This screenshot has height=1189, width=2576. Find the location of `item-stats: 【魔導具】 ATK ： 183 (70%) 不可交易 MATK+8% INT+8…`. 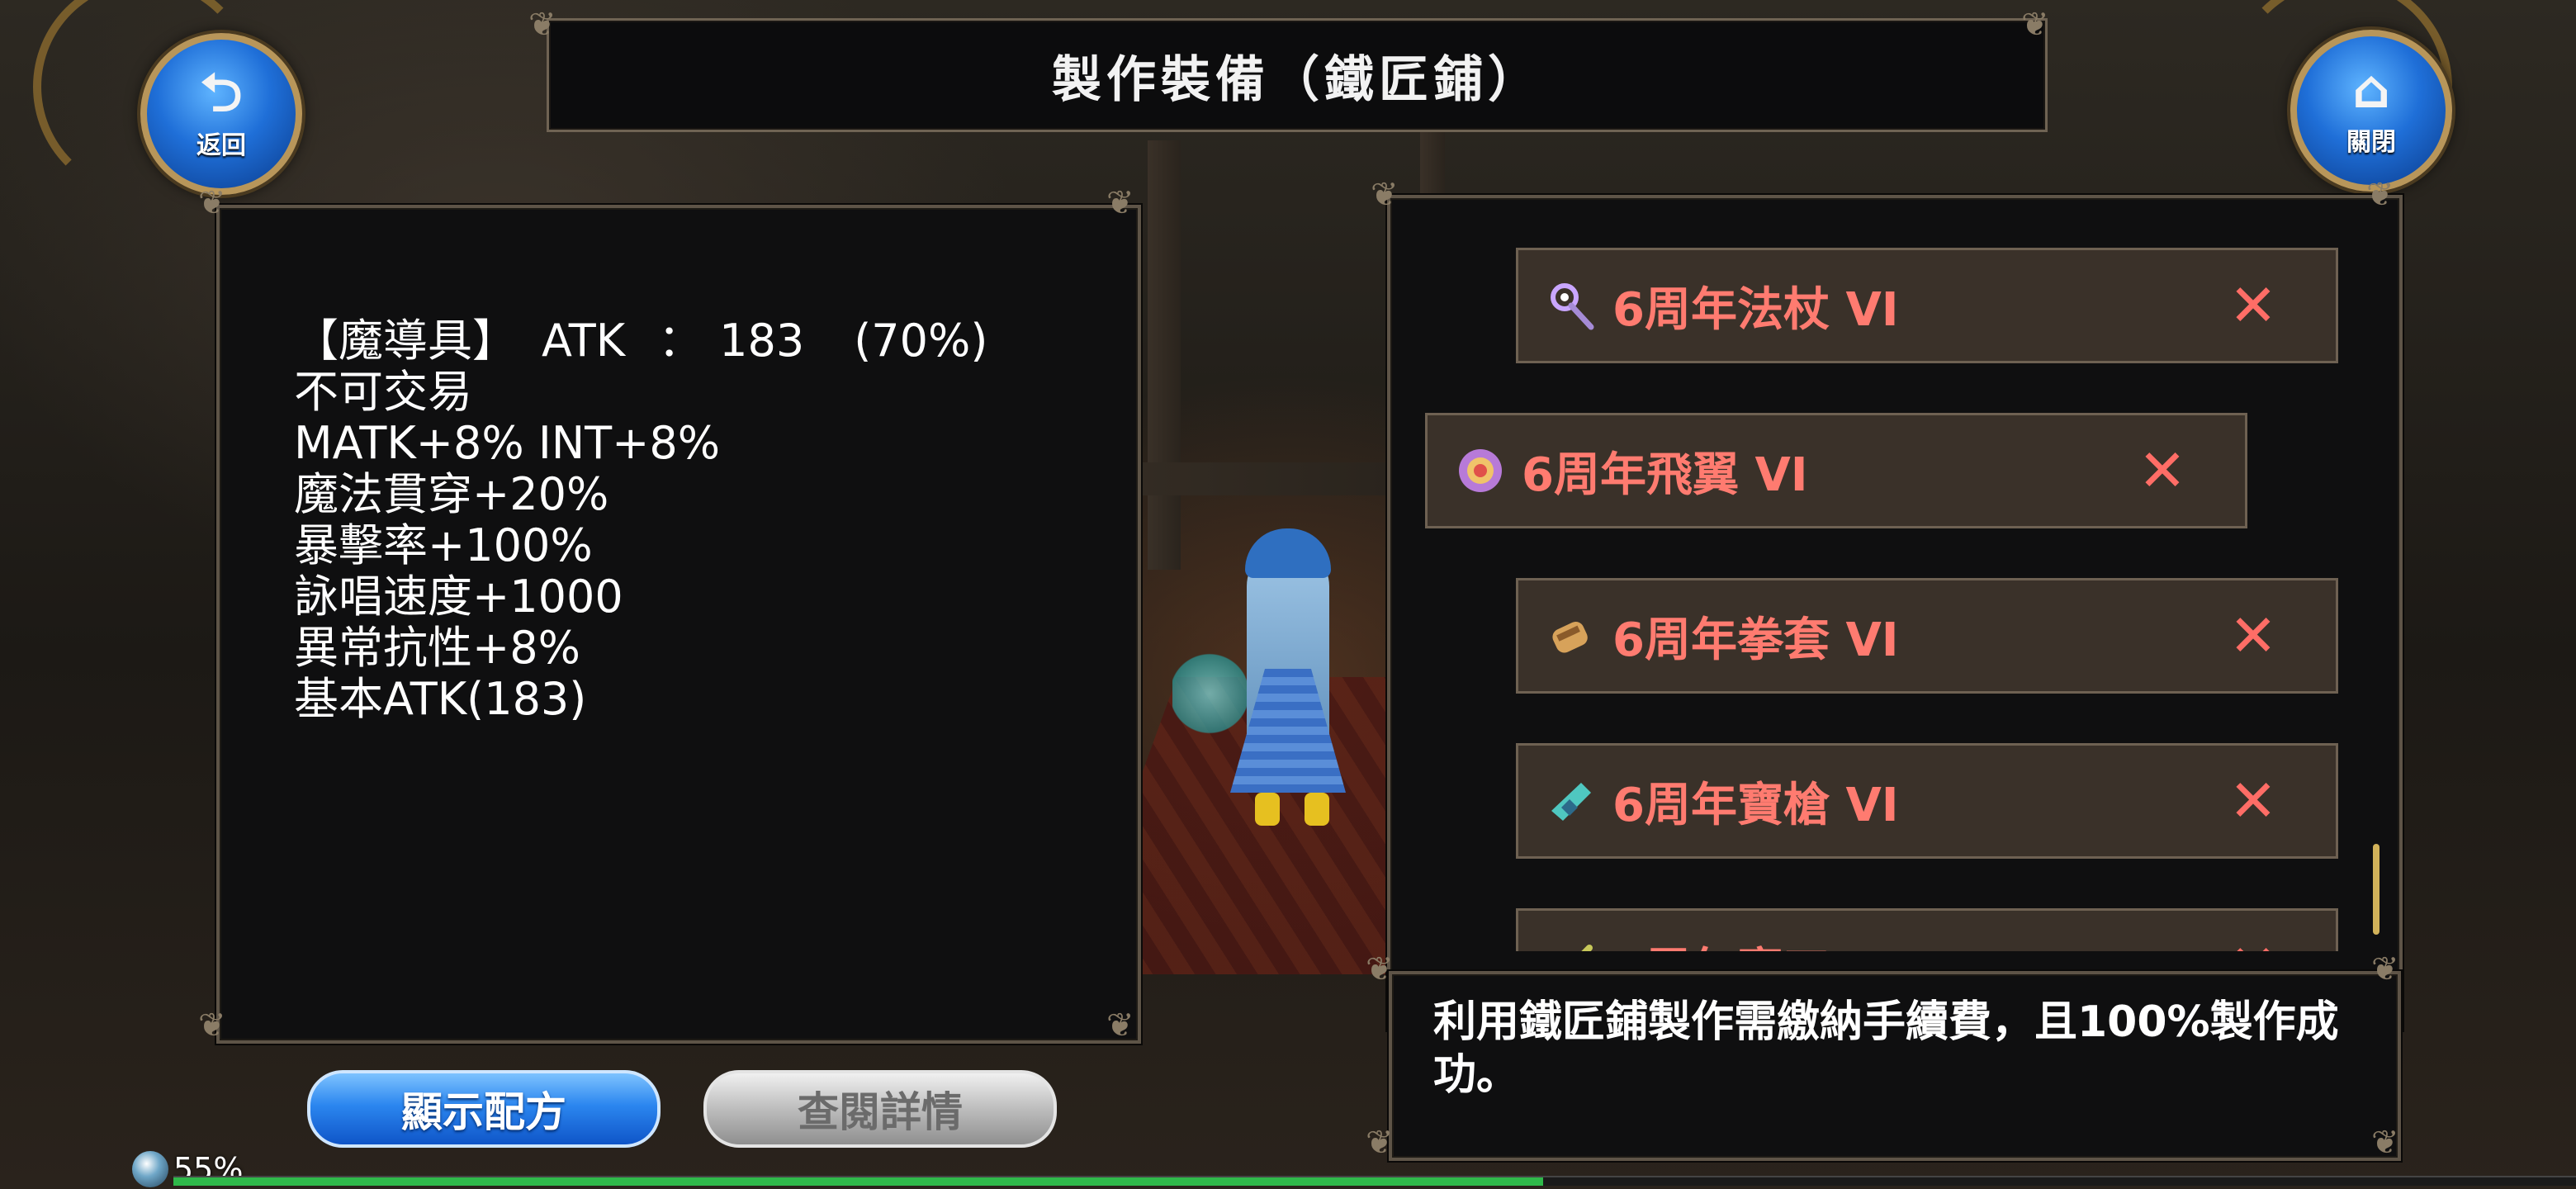

item-stats: 【魔導具】 ATK ： 183 (70%) 不可交易 MATK+8% INT+8… is located at coordinates (640, 520).